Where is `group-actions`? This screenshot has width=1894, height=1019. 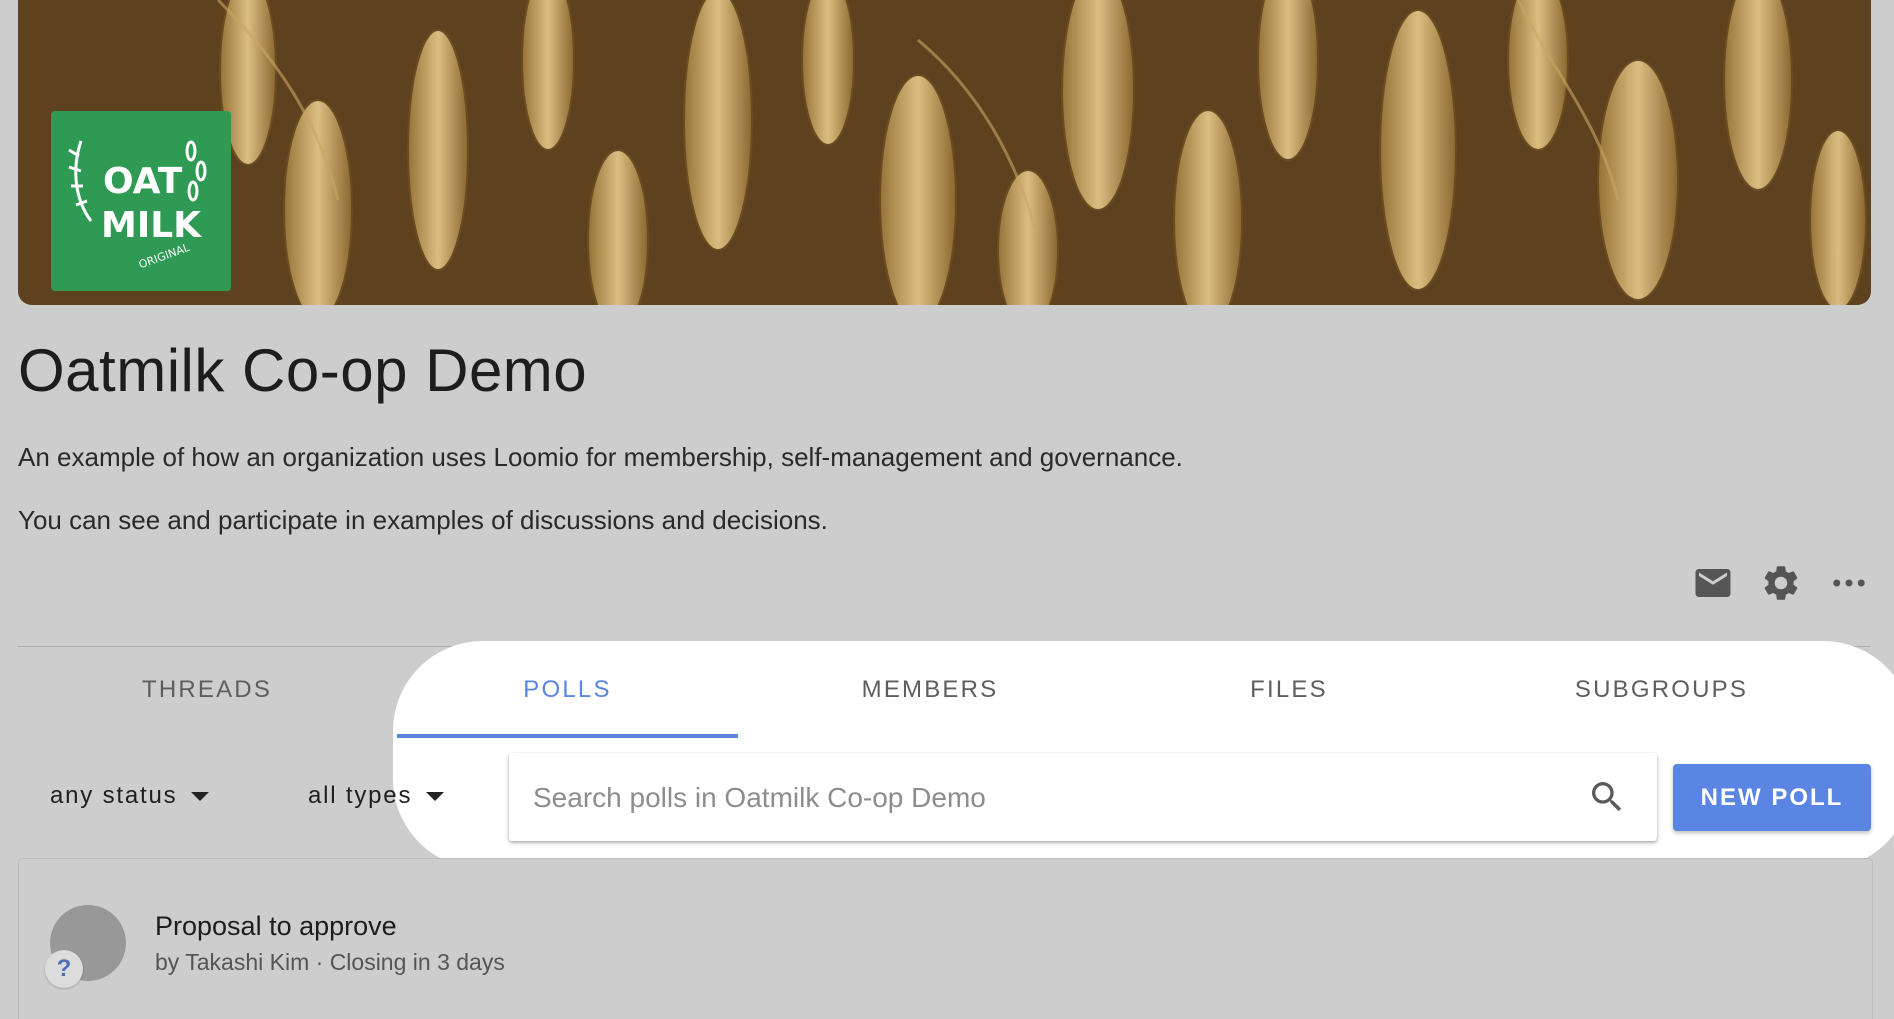
group-actions is located at coordinates (1781, 583).